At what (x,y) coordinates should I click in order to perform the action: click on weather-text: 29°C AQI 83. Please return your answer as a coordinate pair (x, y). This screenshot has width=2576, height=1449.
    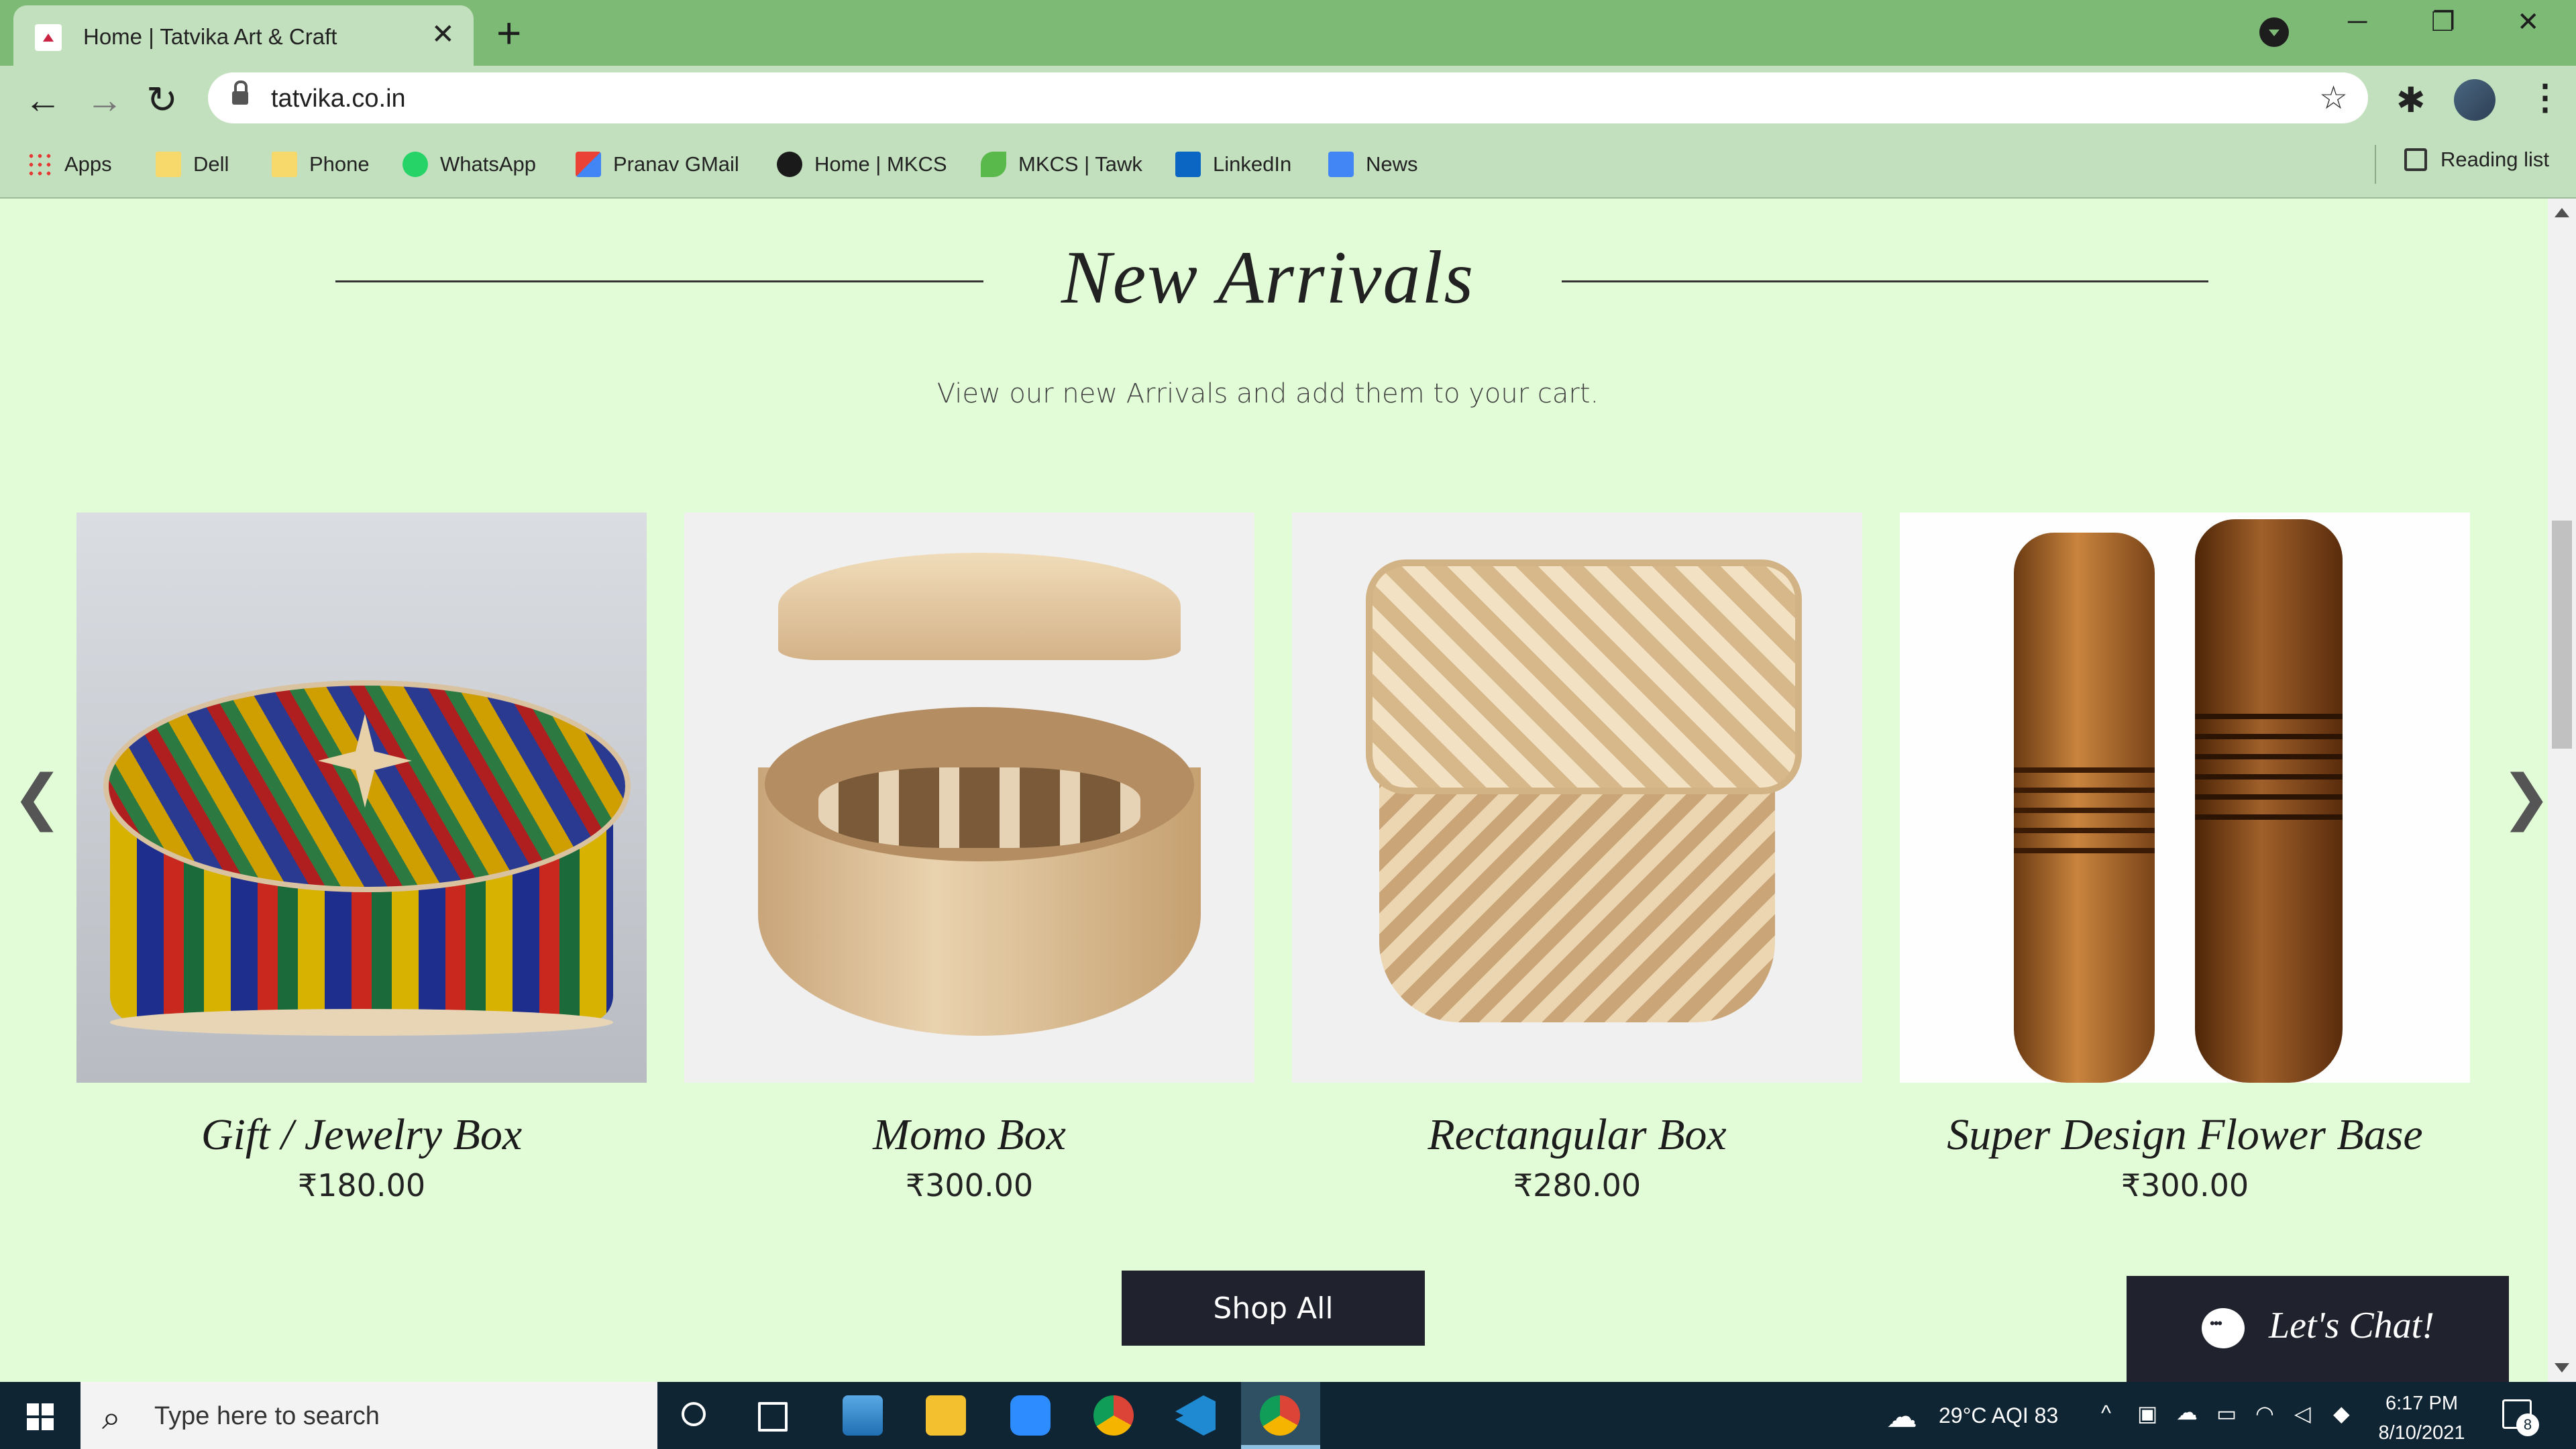
    Looking at the image, I should click on (1998, 1415).